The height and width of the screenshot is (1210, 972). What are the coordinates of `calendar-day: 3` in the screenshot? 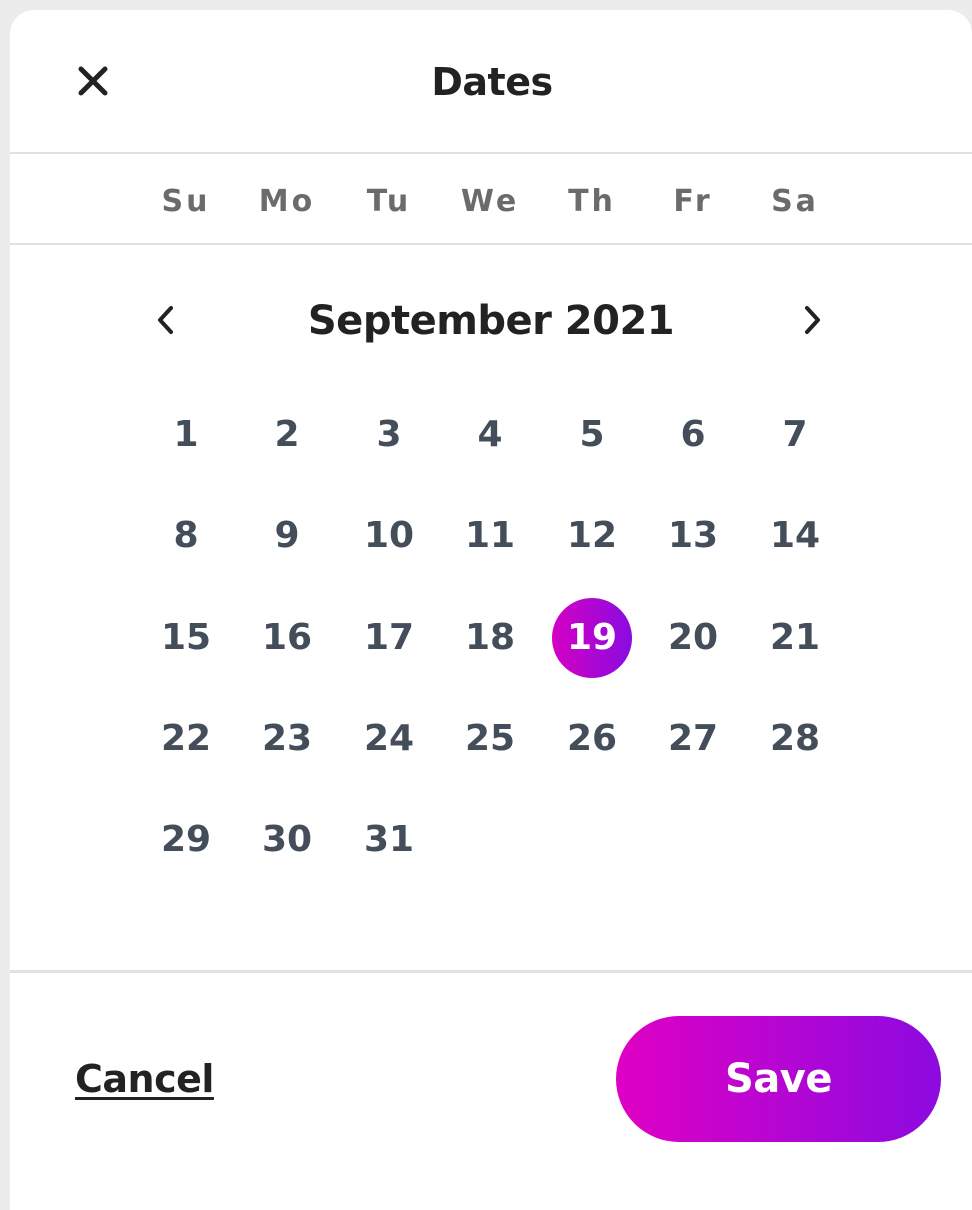 It's located at (389, 435).